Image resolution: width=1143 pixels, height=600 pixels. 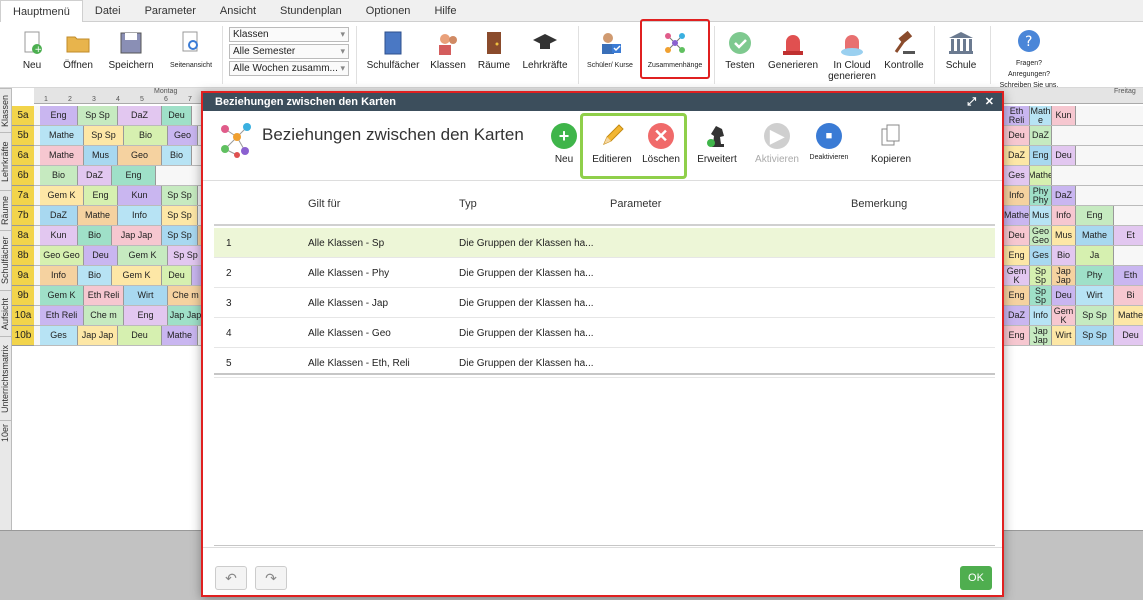 What do you see at coordinates (170, 10) in the screenshot?
I see `menu-parameter: Parameter` at bounding box center [170, 10].